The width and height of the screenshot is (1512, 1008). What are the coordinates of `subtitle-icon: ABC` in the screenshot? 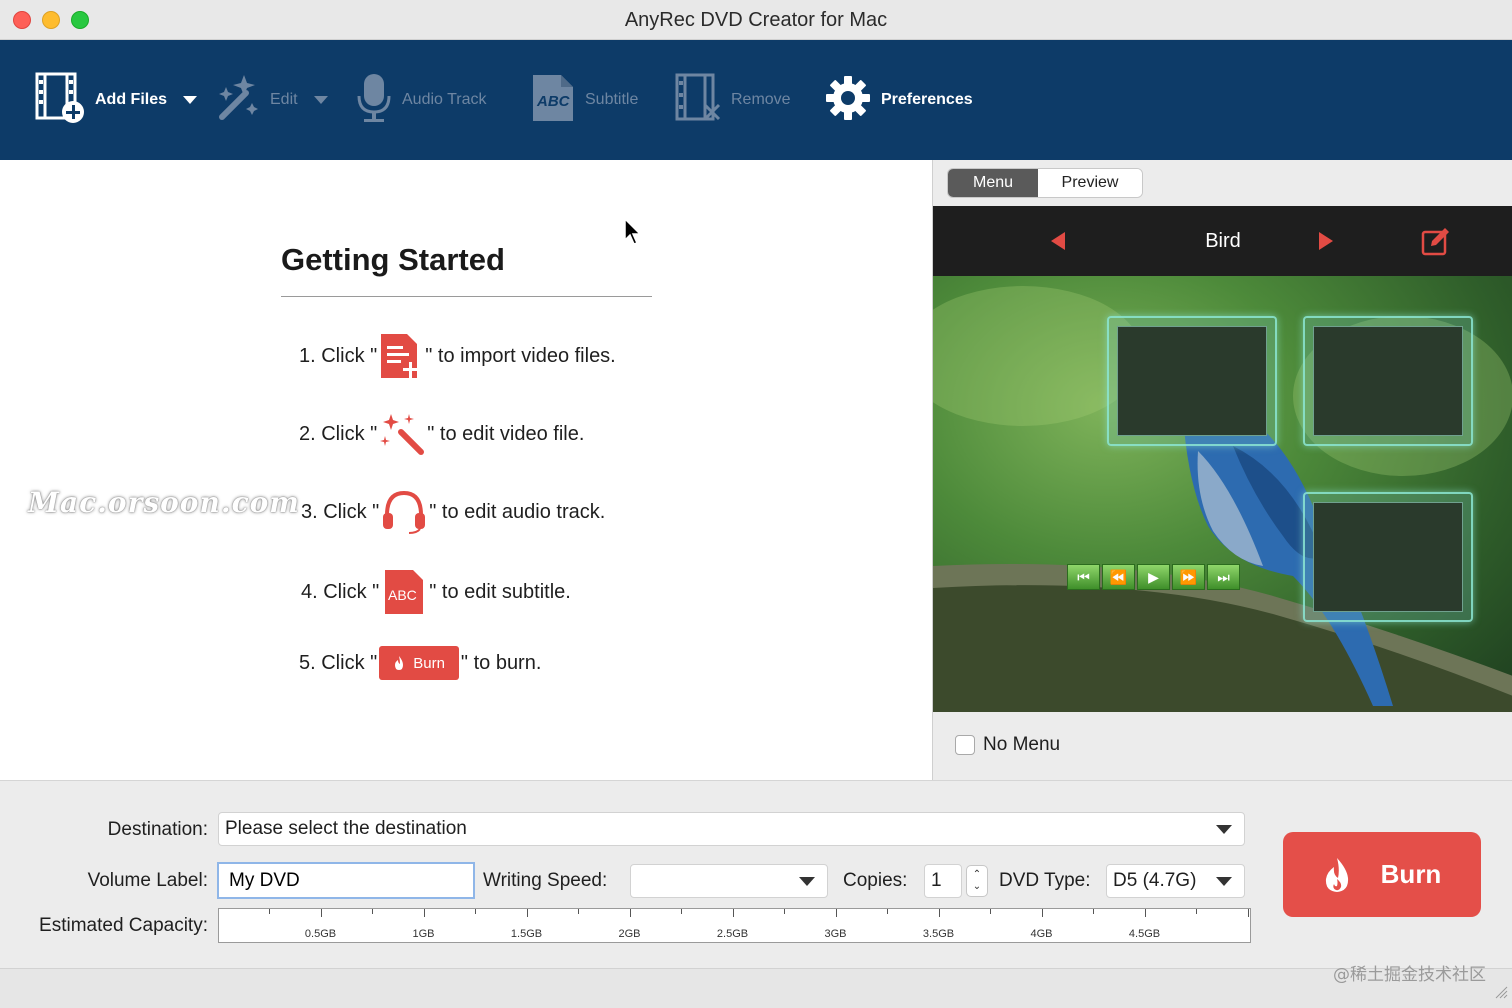 It's located at (553, 100).